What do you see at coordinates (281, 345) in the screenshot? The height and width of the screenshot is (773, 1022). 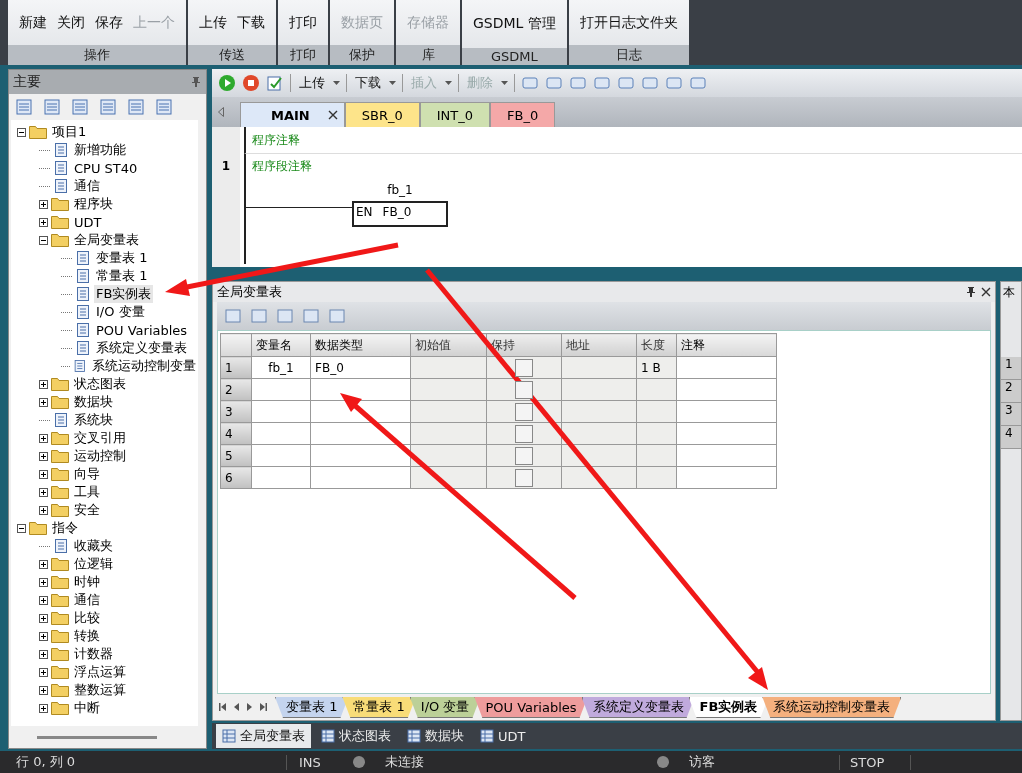 I see `column-header: 变量名` at bounding box center [281, 345].